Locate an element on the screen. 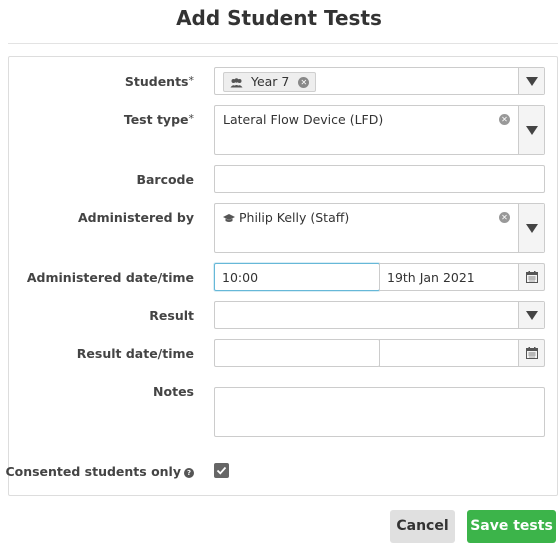 This screenshot has width=558, height=554. administered-by-value: Philip Kelly (Staff) is located at coordinates (286, 217).